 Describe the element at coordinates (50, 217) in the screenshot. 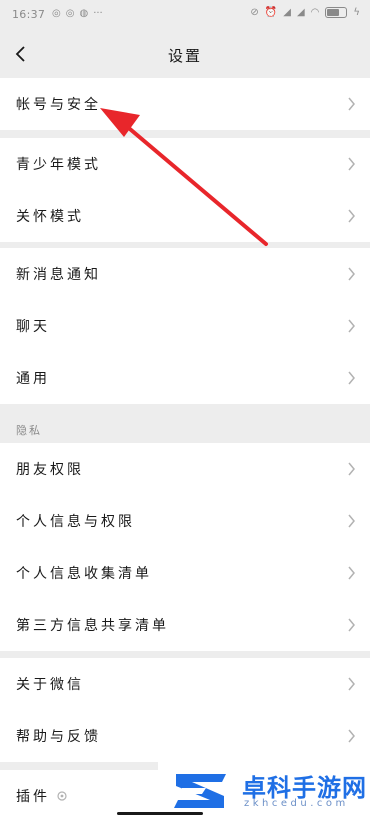

I see `settings-item-label: 关怀模式` at that location.